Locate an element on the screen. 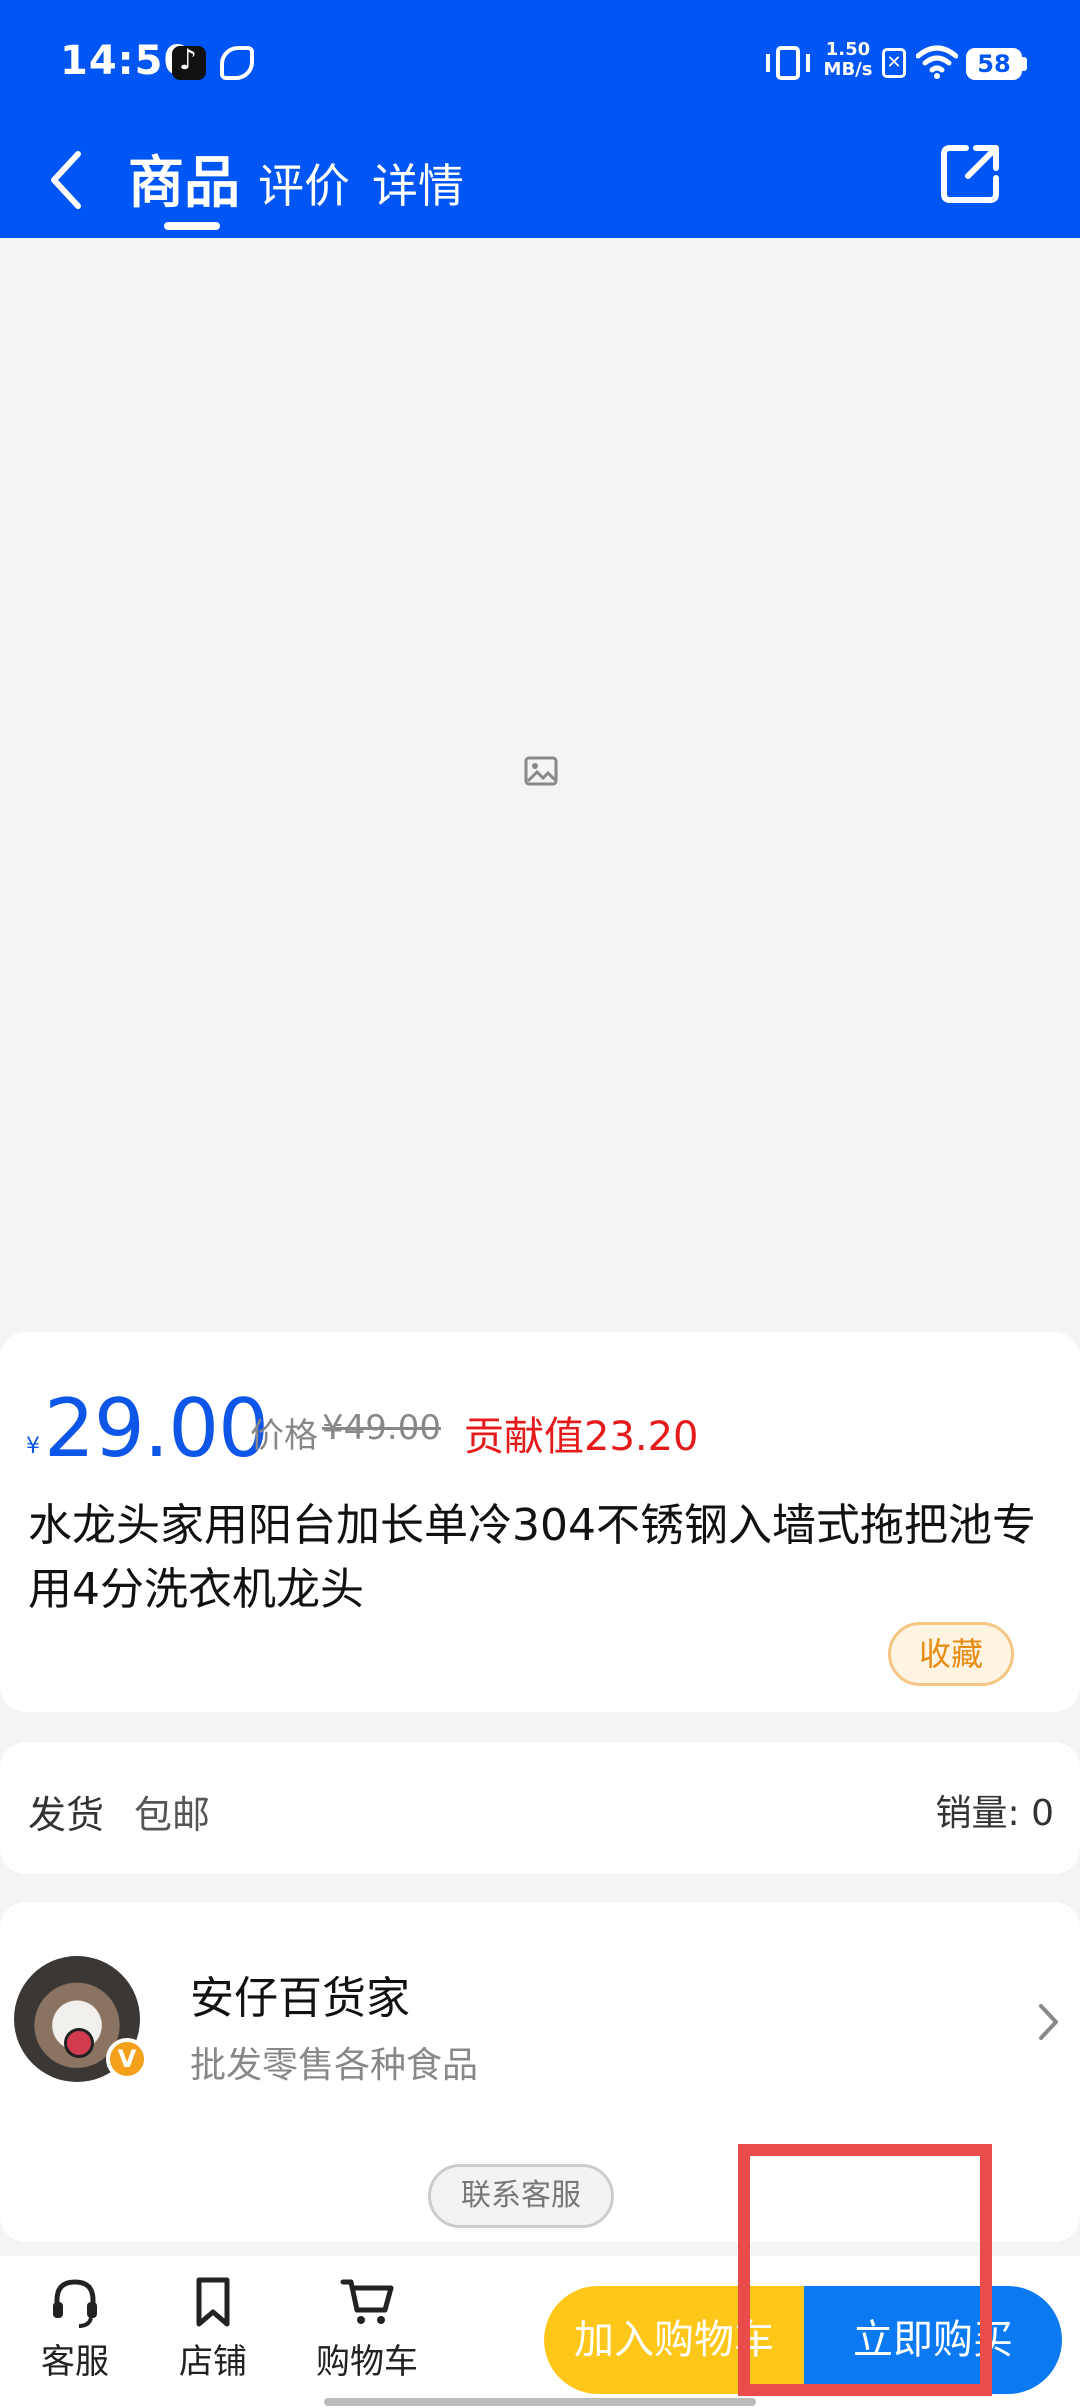  tab-reviews: 评价 is located at coordinates (304, 183).